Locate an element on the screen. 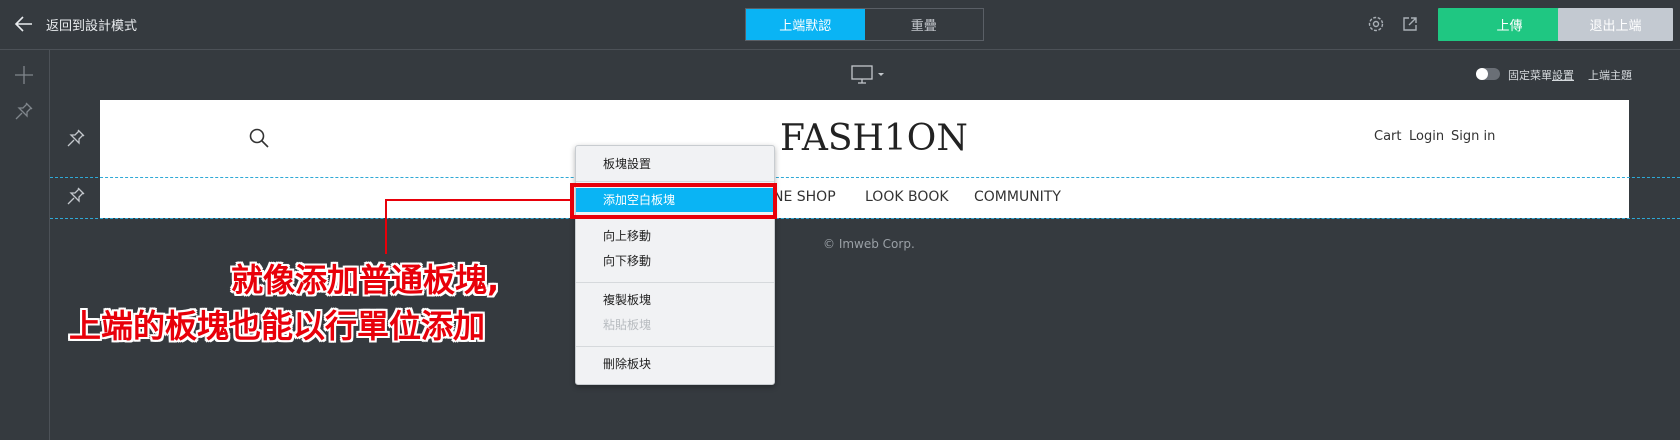 This screenshot has width=1680, height=440. tab-default-header: 上端默認 is located at coordinates (805, 24).